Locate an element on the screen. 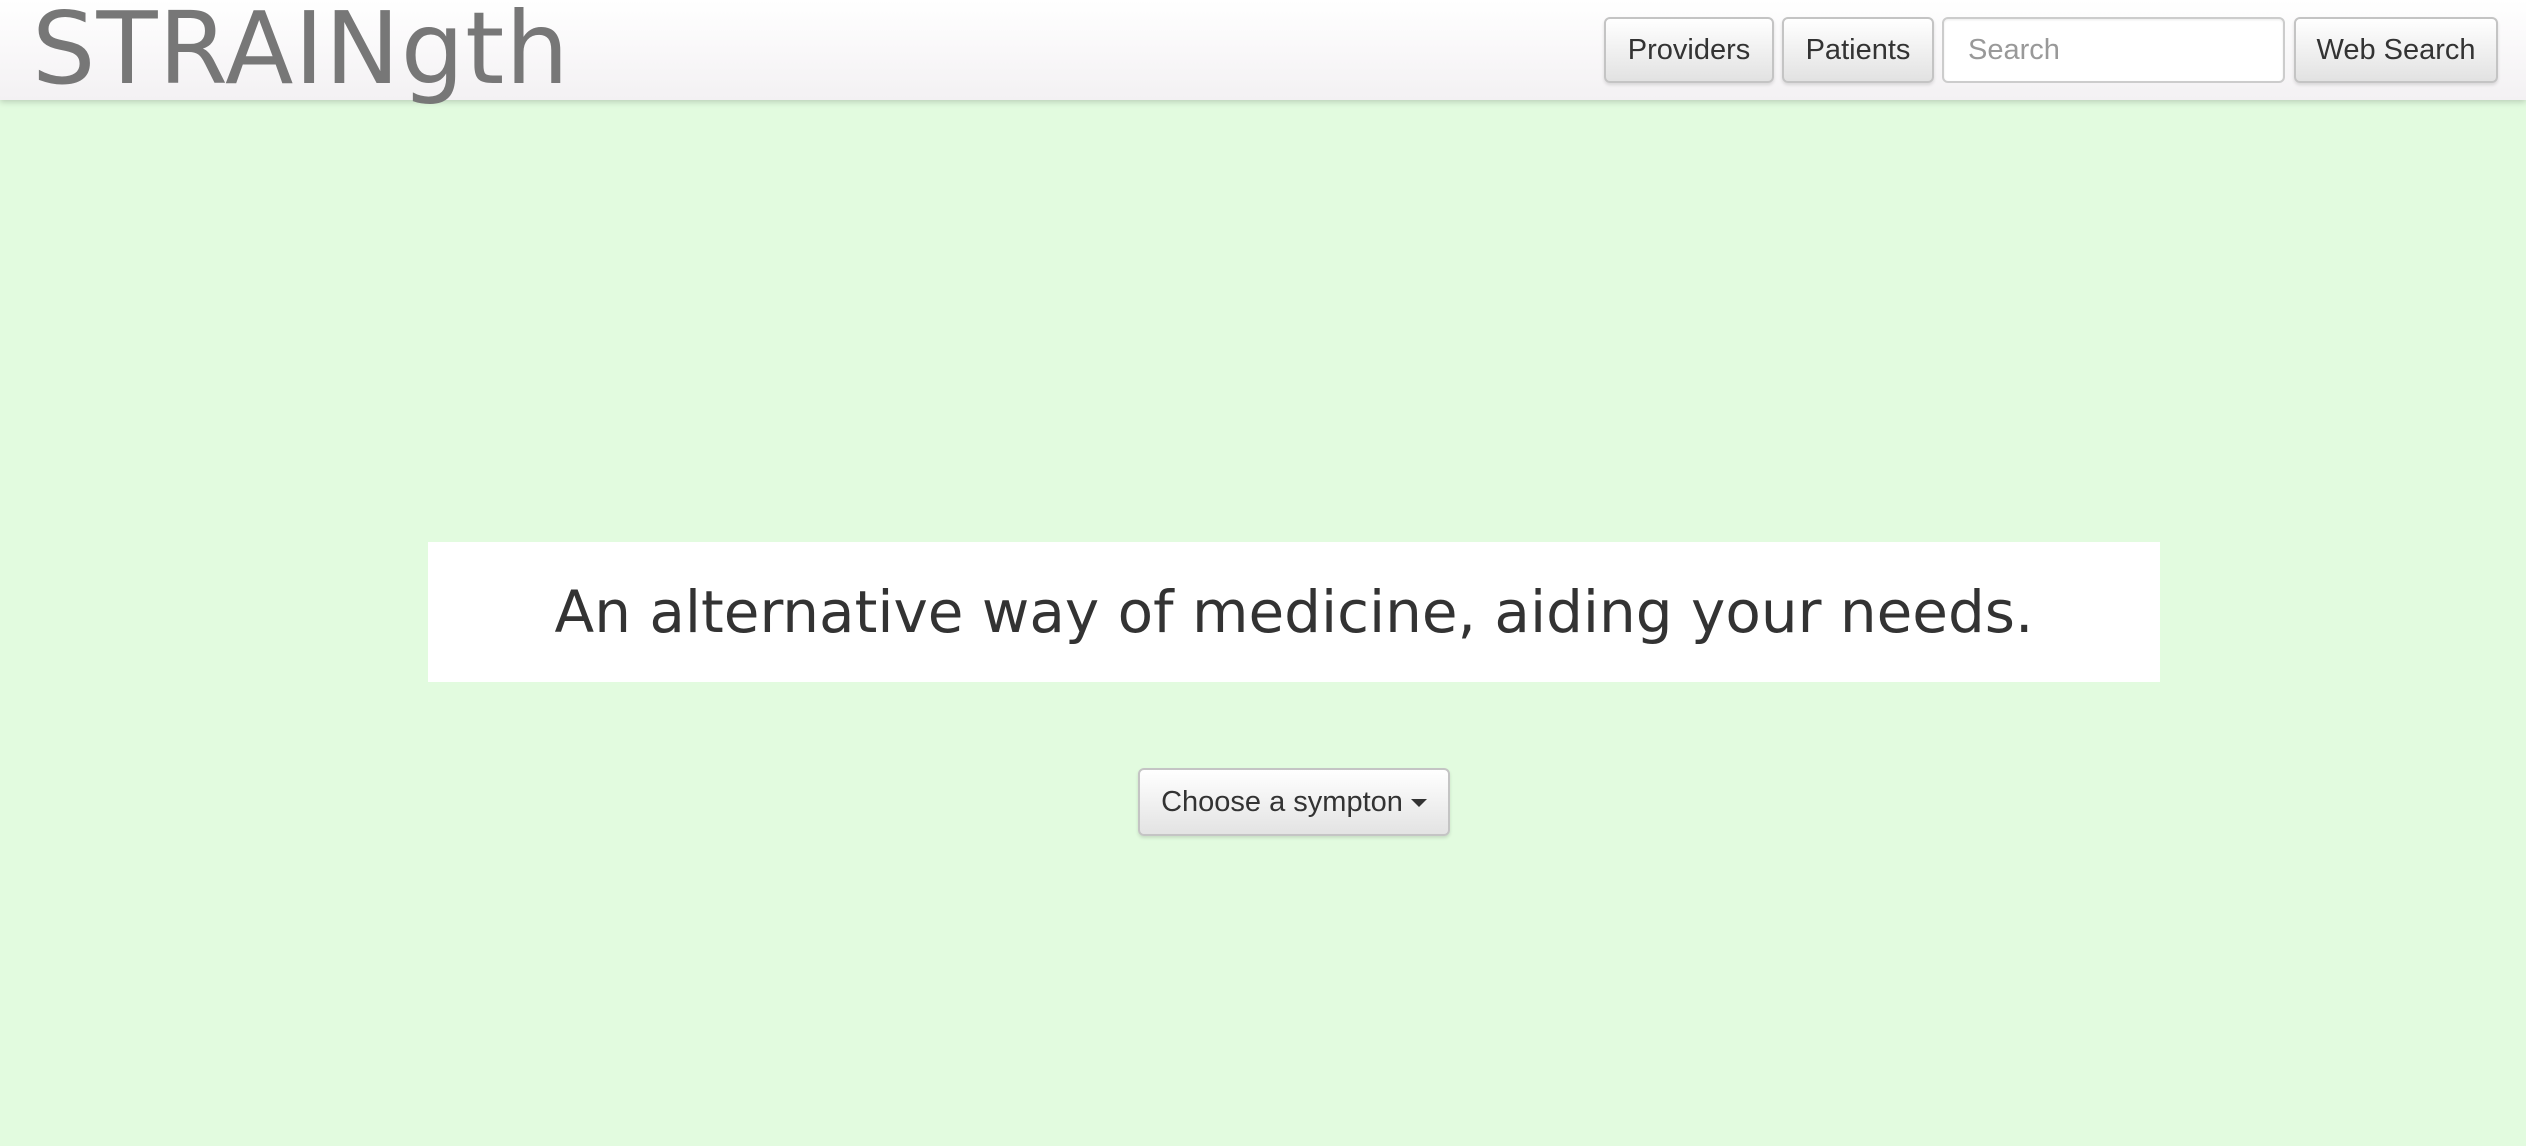 Image resolution: width=2526 pixels, height=1146 pixels. providers-button: Providers is located at coordinates (1689, 50).